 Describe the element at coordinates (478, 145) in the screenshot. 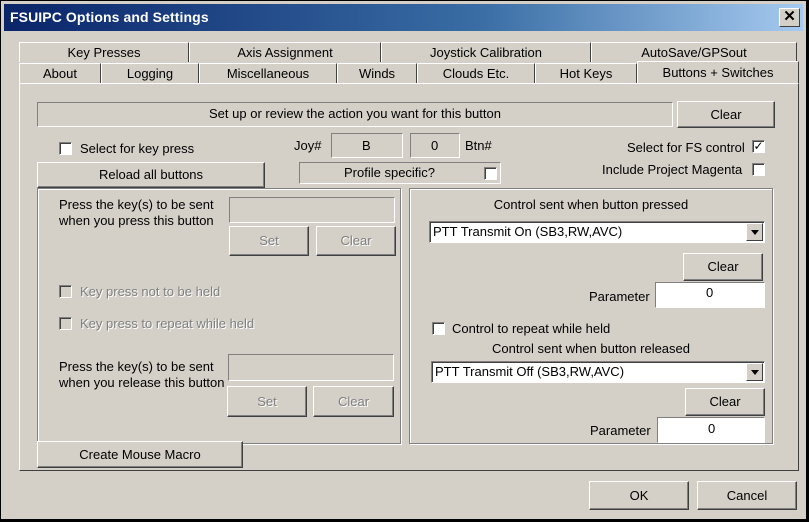

I see `btn-label: Btn#` at that location.